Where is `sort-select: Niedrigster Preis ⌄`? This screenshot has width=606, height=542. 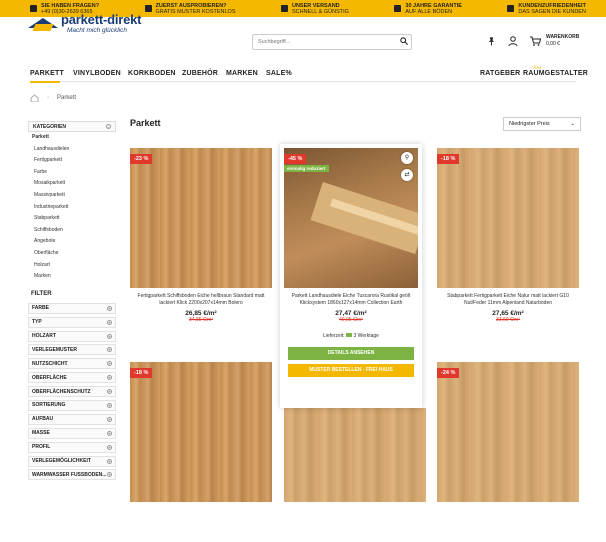 sort-select: Niedrigster Preis ⌄ is located at coordinates (542, 124).